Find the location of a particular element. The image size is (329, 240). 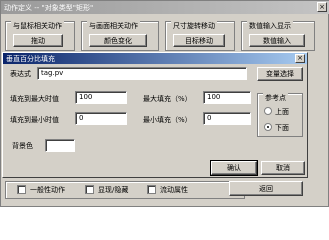

reference-top-label: 上面 is located at coordinates (282, 112).